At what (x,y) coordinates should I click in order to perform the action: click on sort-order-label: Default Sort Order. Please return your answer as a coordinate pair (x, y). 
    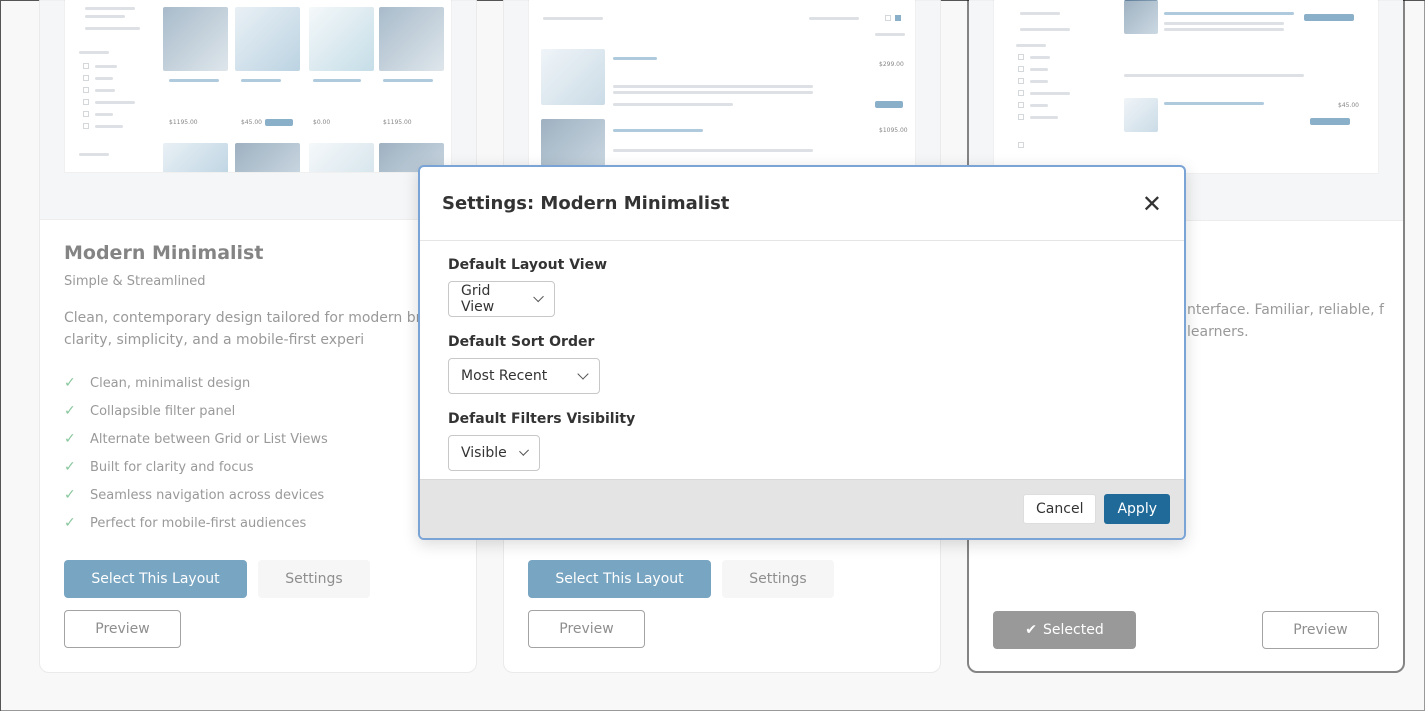
    Looking at the image, I should click on (521, 342).